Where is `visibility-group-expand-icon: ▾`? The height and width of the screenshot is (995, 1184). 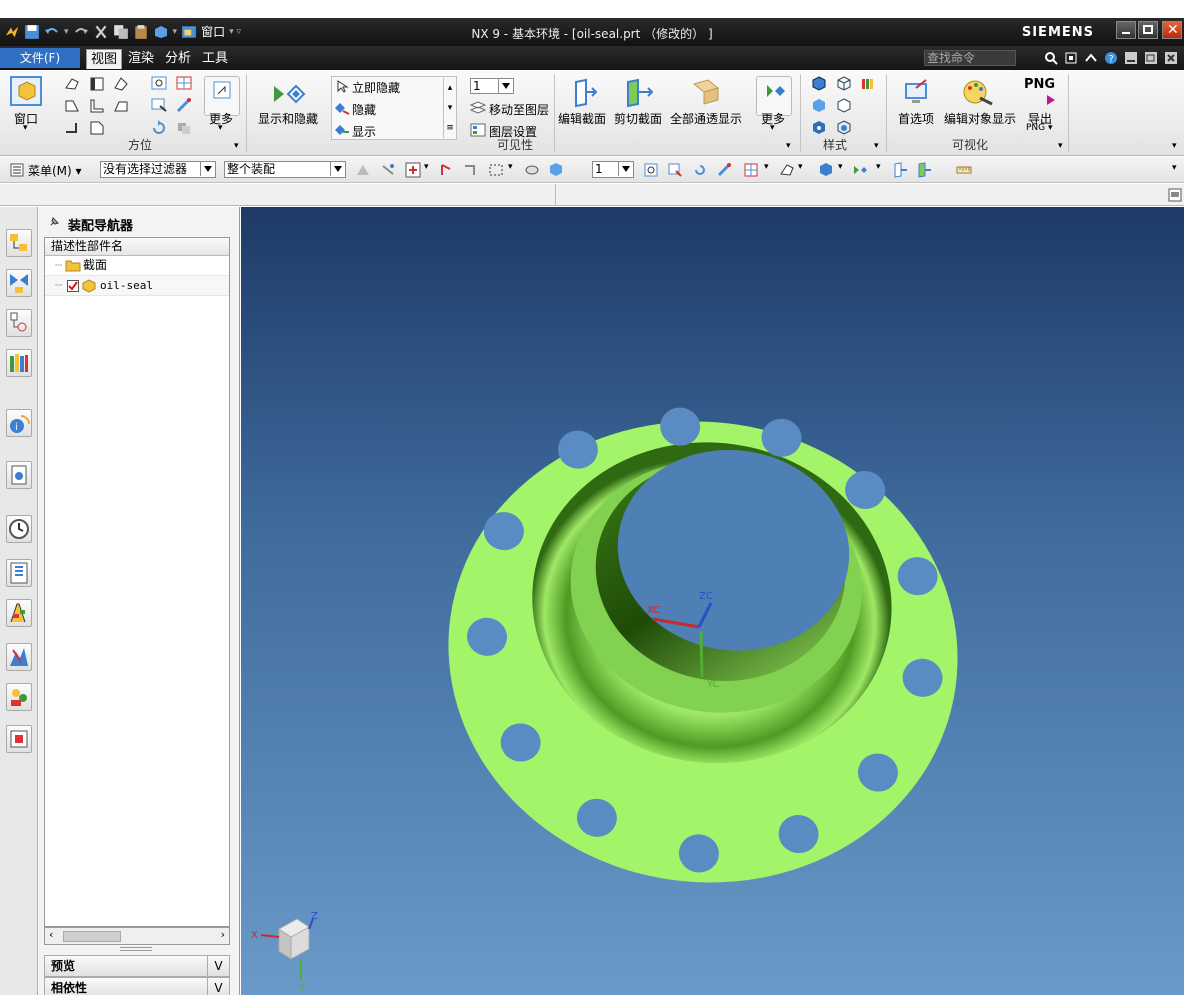
visibility-group-expand-icon: ▾ is located at coordinates (788, 146).